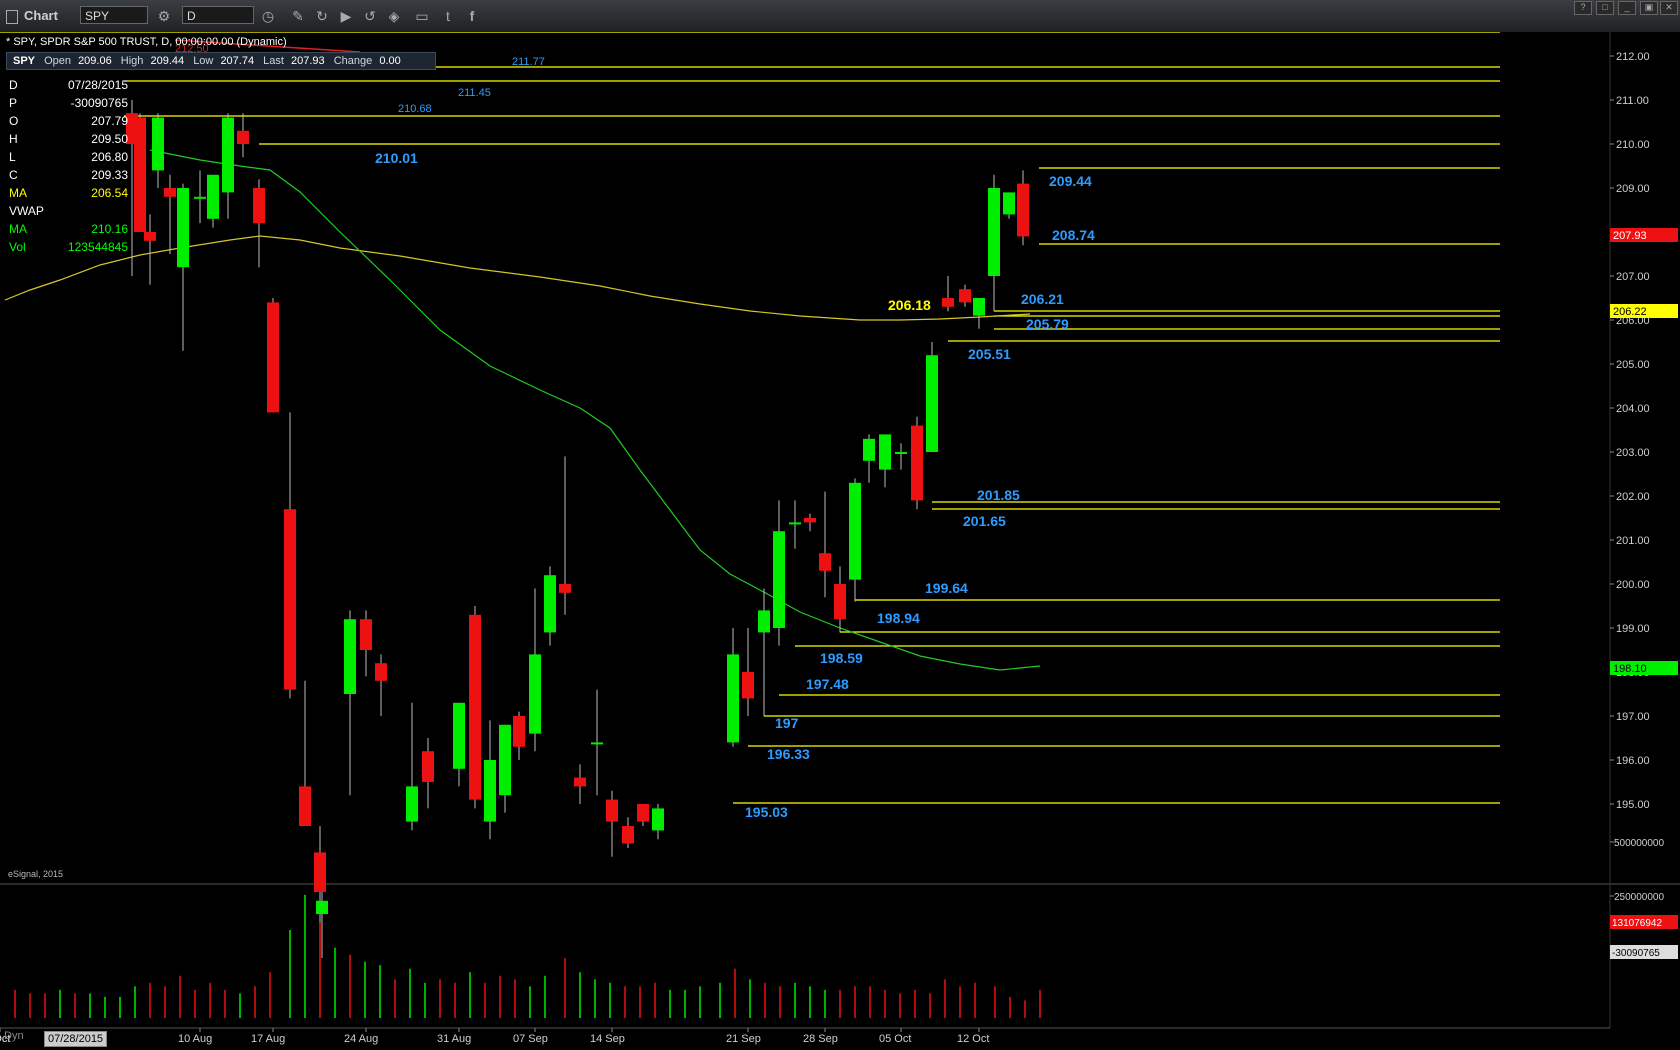 This screenshot has height=1050, width=1680. Describe the element at coordinates (1633, 497) in the screenshot. I see `price-tick-label: 202.00` at that location.